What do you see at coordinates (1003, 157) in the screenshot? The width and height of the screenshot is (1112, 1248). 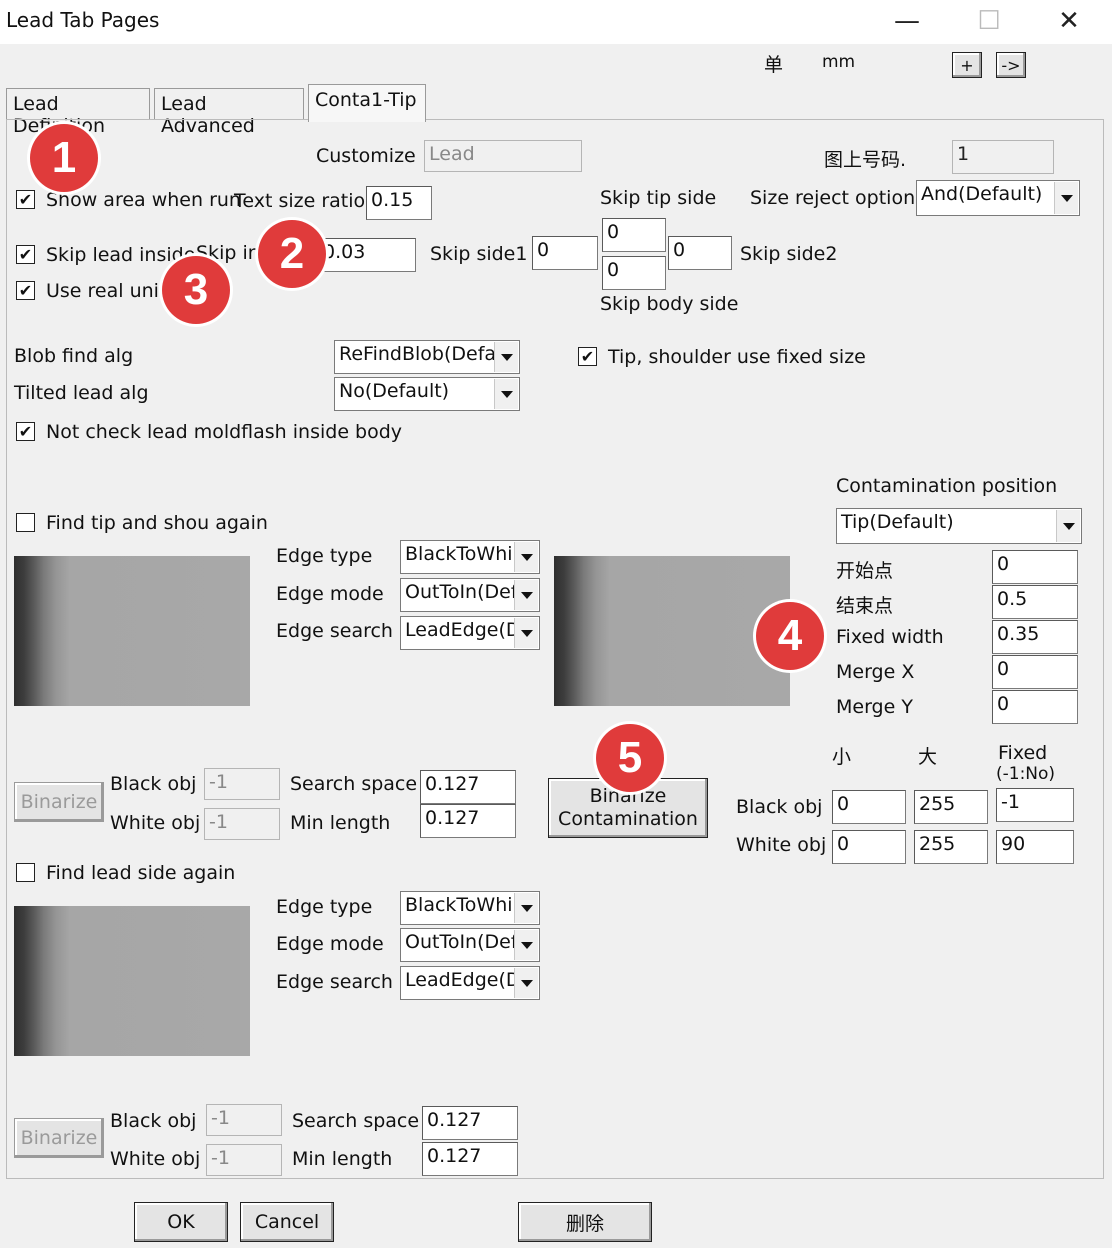 I see `image-number-field: 1` at bounding box center [1003, 157].